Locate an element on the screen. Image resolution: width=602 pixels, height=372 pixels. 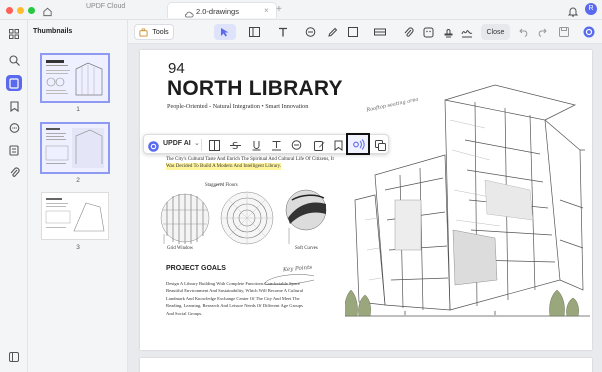
project-goals-title: PROJECT GOALS is located at coordinates (196, 268).